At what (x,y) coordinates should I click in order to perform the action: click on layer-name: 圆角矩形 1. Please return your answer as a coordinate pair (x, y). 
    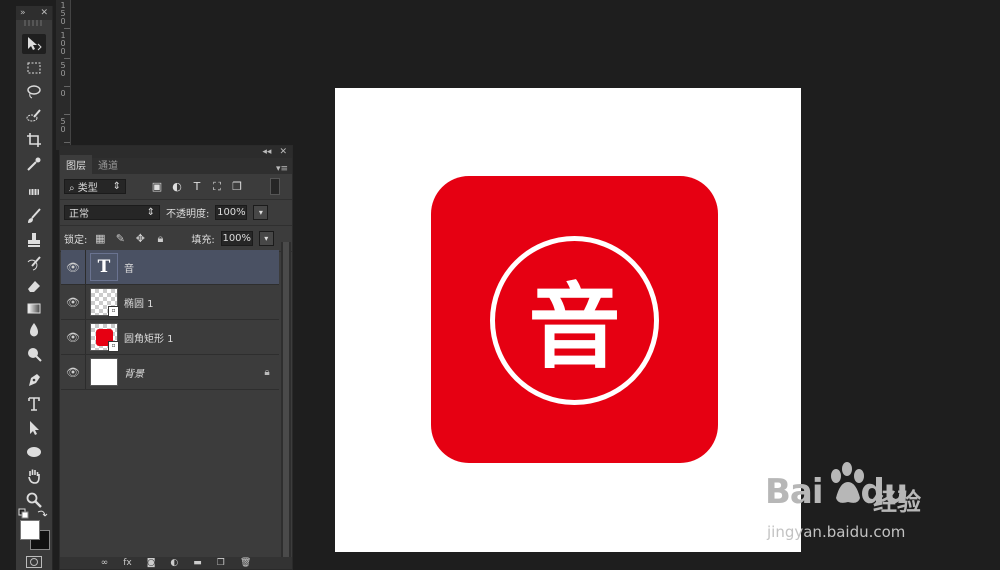
    Looking at the image, I should click on (201, 337).